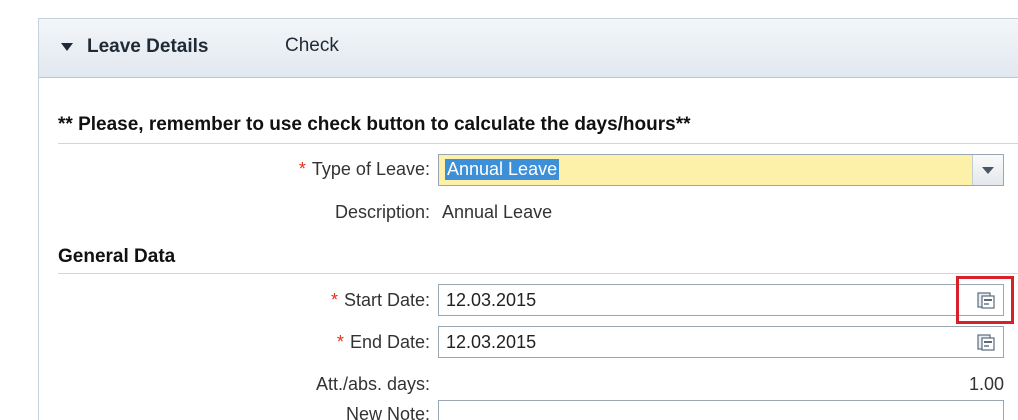 The height and width of the screenshot is (420, 1018). I want to click on start-date-label: * Start Date:, so click(380, 300).